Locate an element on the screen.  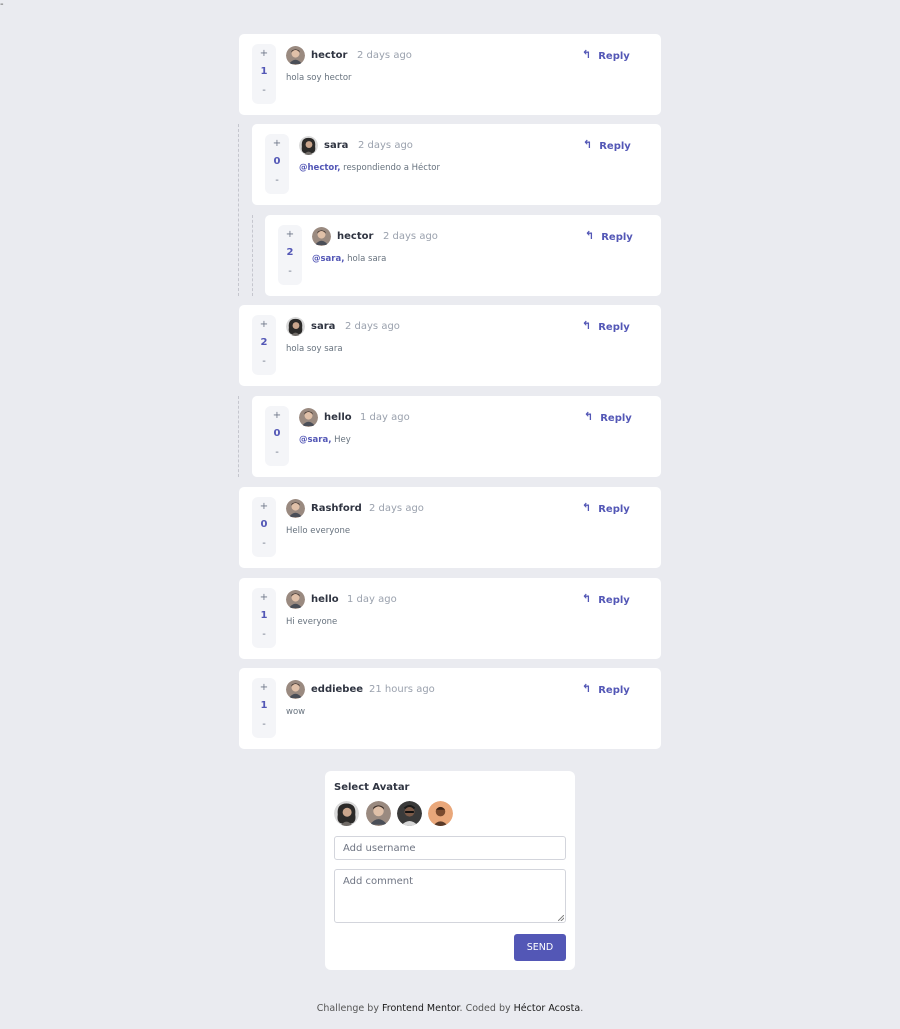
footer-prefix: Challenge by is located at coordinates (349, 1008).